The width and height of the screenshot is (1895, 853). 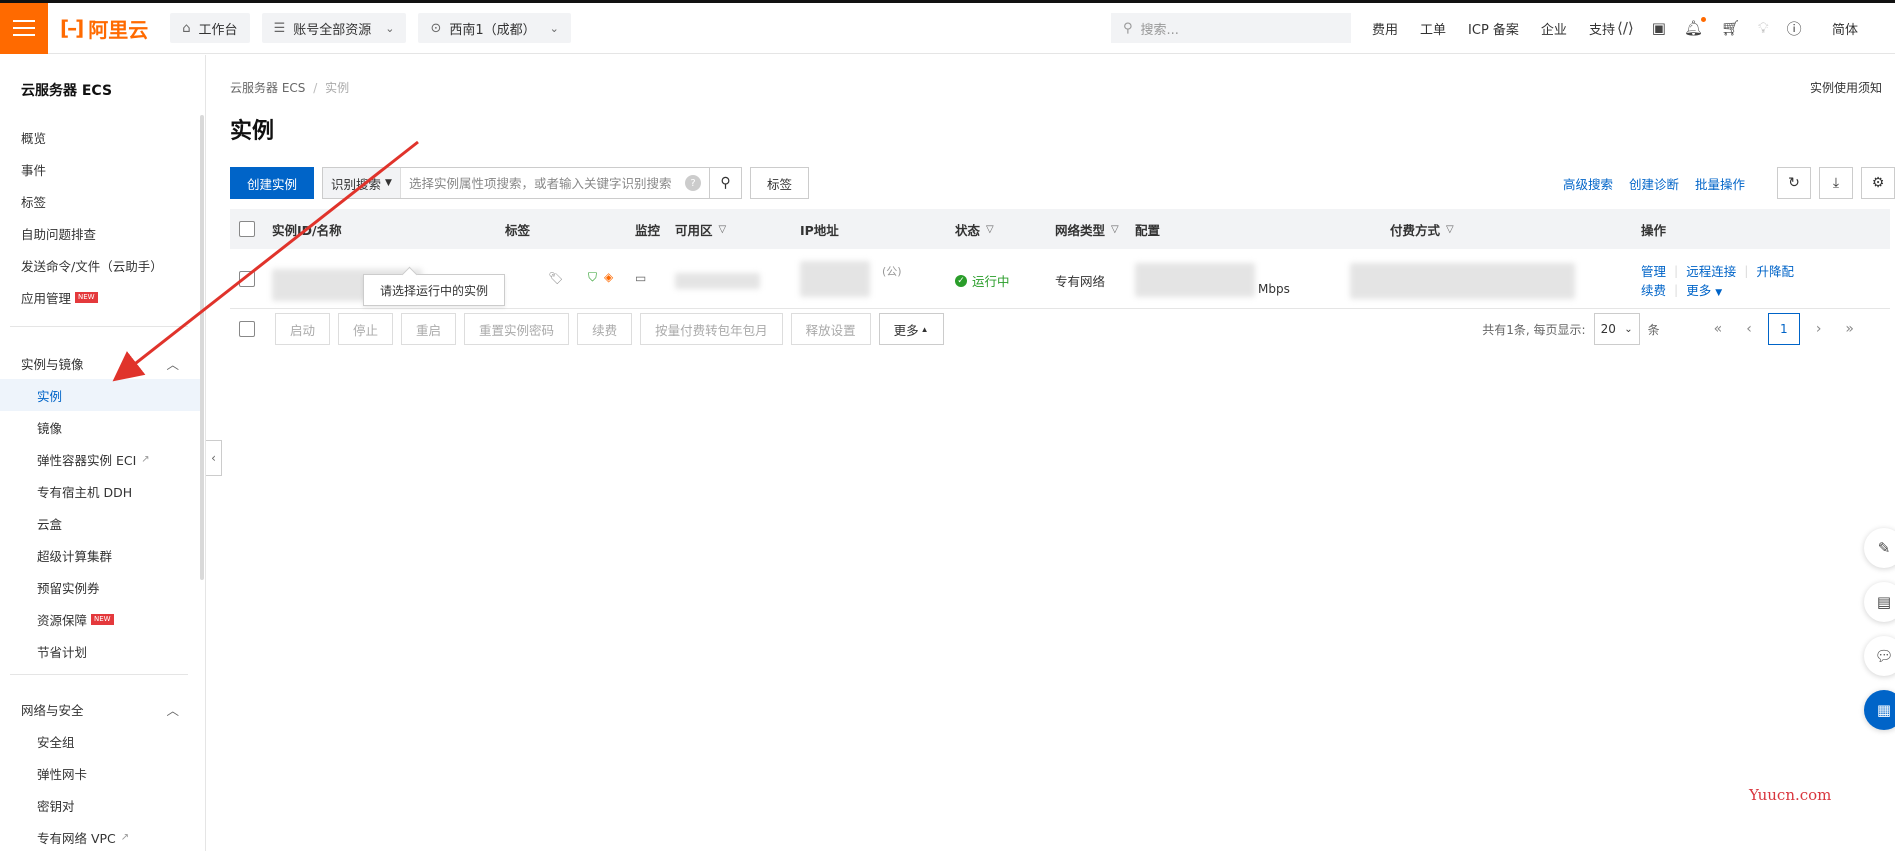 What do you see at coordinates (1534, 329) in the screenshot?
I see `pager-summary: 共有1条, 每页显示:` at bounding box center [1534, 329].